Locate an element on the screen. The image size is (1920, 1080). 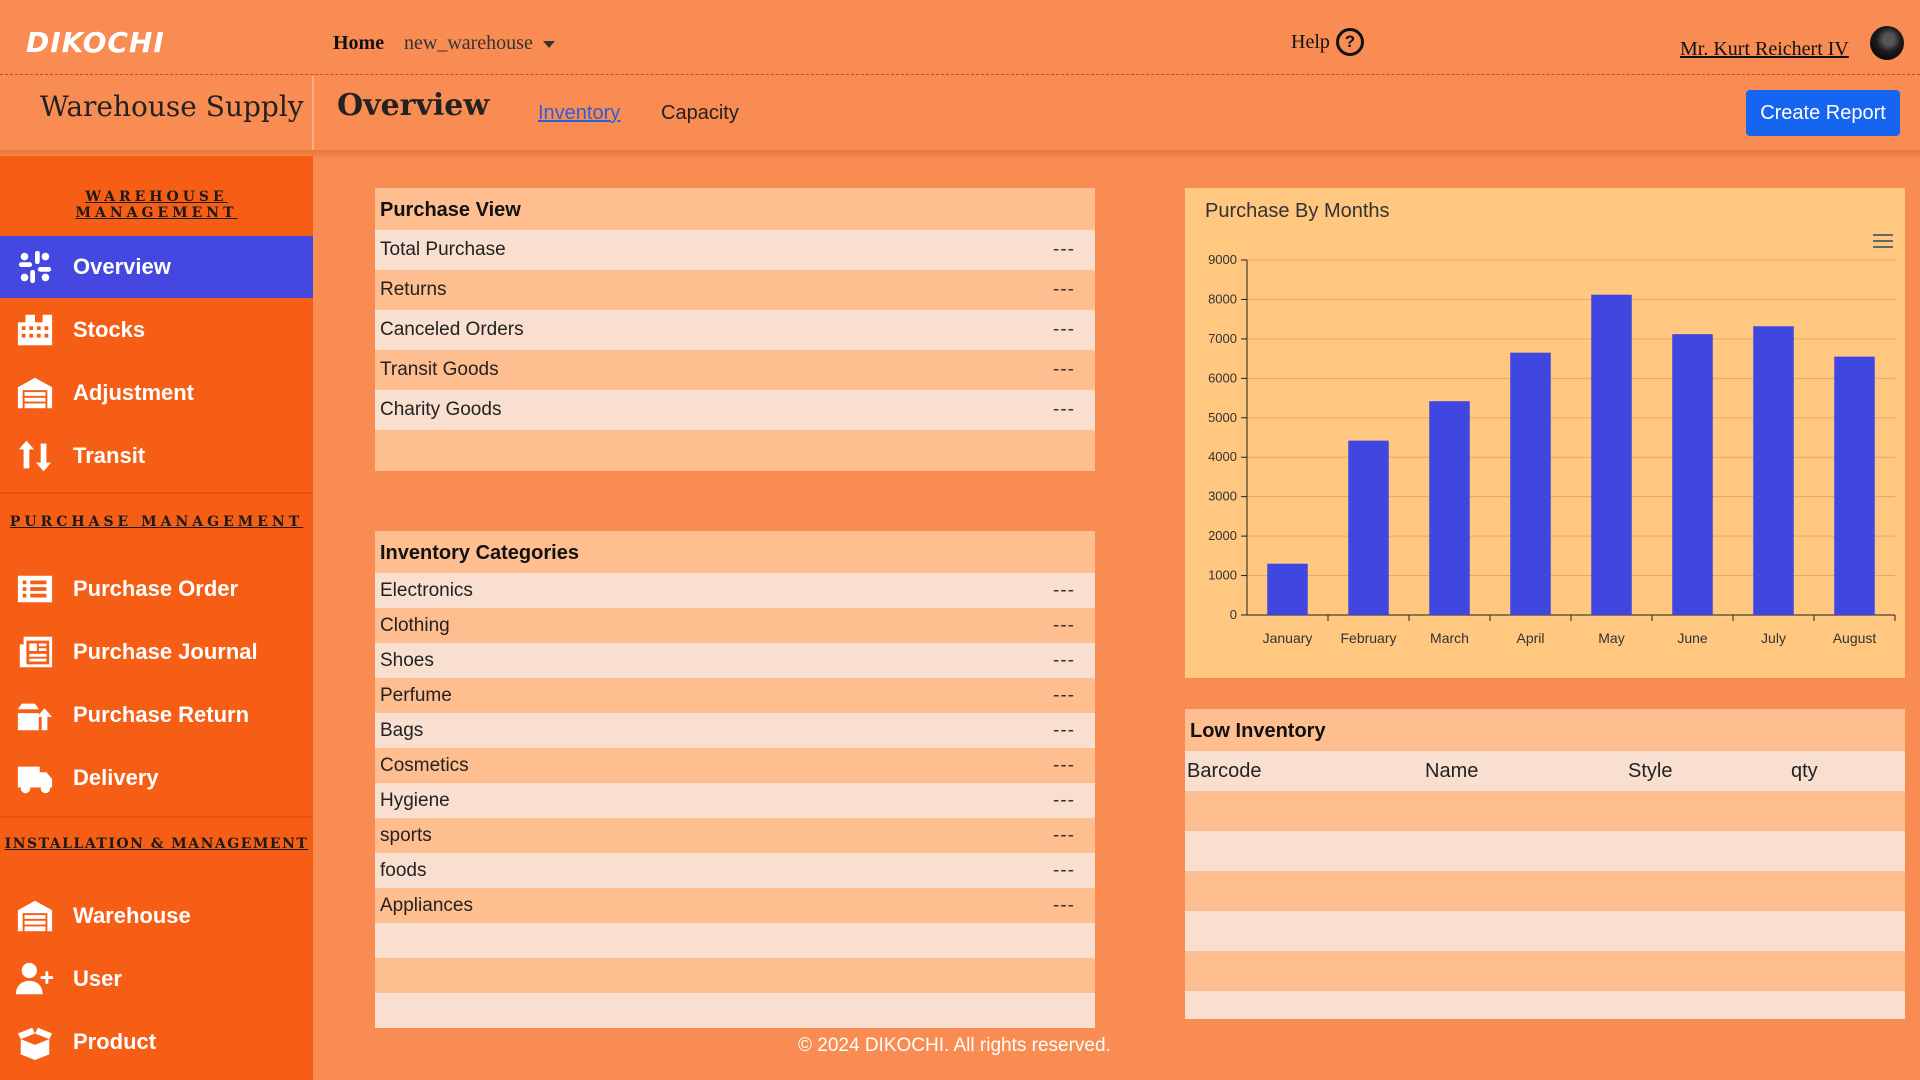
row-label: Returns is located at coordinates (413, 289).